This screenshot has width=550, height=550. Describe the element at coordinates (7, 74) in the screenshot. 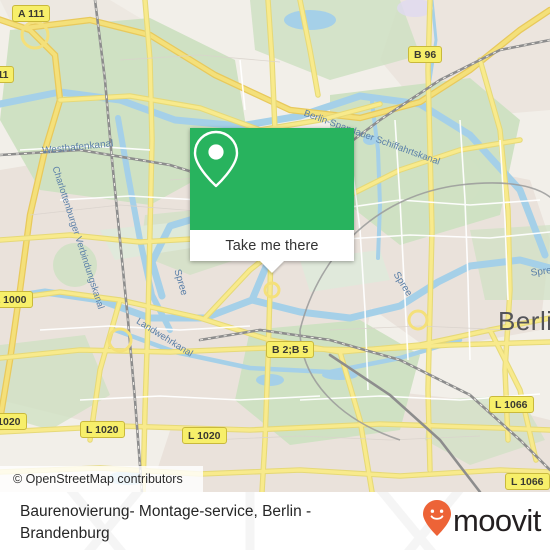

I see `road-shield-a111-edge: A 111` at that location.